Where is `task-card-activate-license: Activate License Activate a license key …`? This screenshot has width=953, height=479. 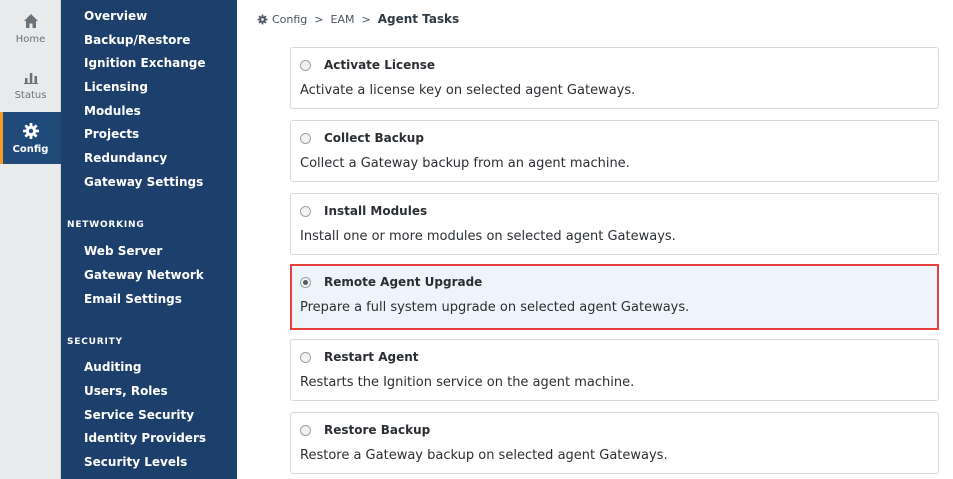 task-card-activate-license: Activate License Activate a license key … is located at coordinates (614, 78).